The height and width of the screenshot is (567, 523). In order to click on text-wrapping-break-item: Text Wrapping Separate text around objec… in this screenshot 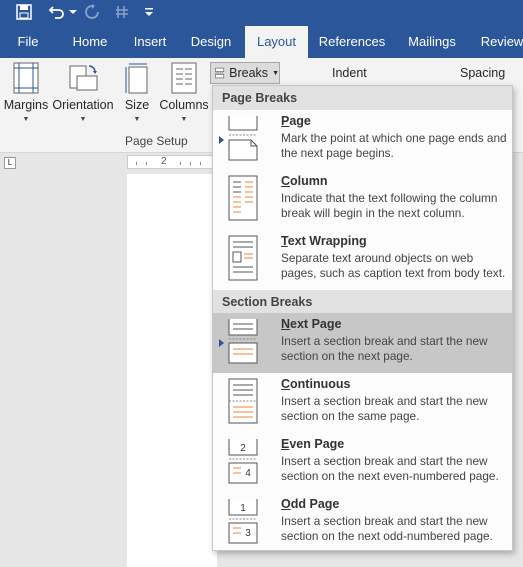, I will do `click(362, 260)`.